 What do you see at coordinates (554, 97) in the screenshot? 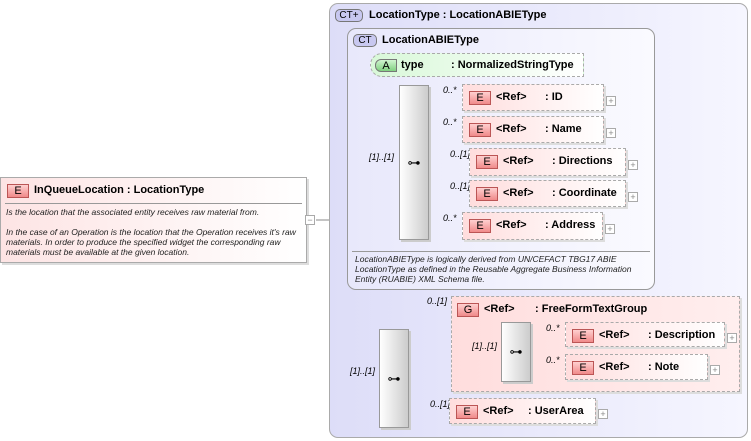
I see `type-label: : ID` at bounding box center [554, 97].